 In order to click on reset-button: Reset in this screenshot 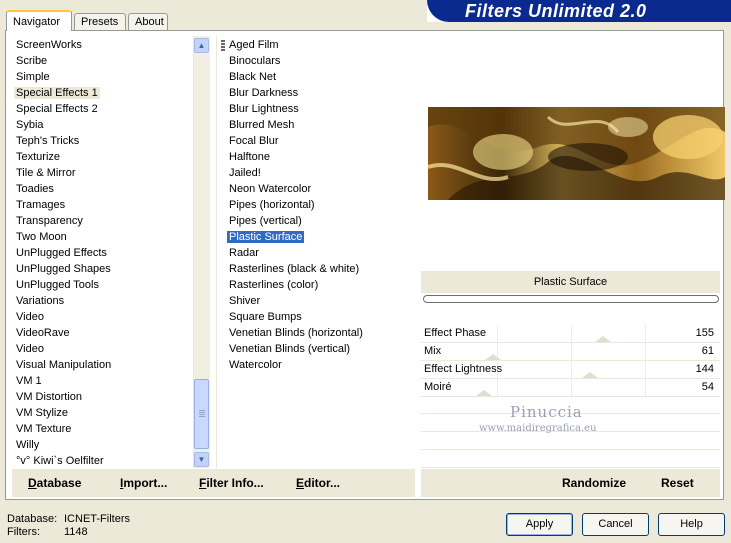, I will do `click(677, 483)`.